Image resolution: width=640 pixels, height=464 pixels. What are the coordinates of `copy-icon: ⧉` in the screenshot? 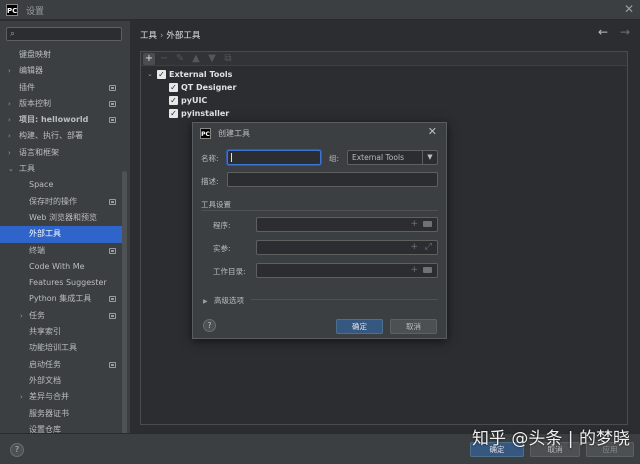 It's located at (228, 59).